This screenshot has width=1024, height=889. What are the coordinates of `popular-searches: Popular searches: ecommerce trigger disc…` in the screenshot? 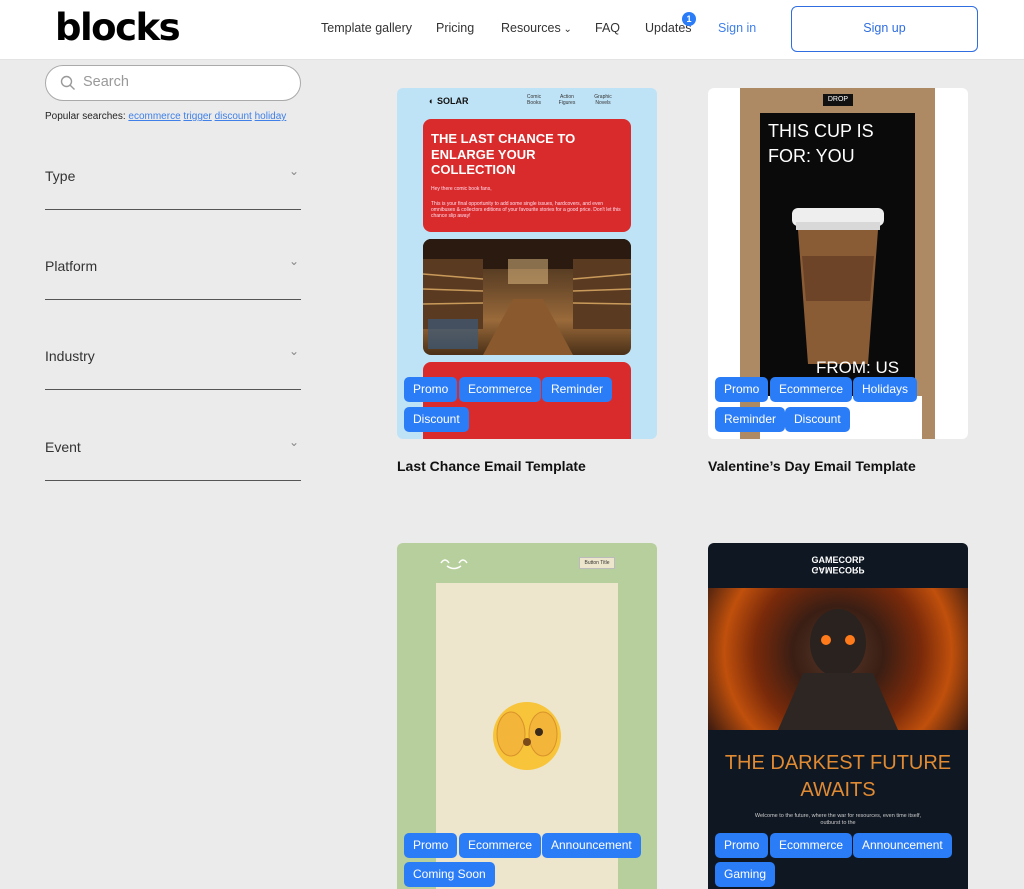 It's located at (165, 116).